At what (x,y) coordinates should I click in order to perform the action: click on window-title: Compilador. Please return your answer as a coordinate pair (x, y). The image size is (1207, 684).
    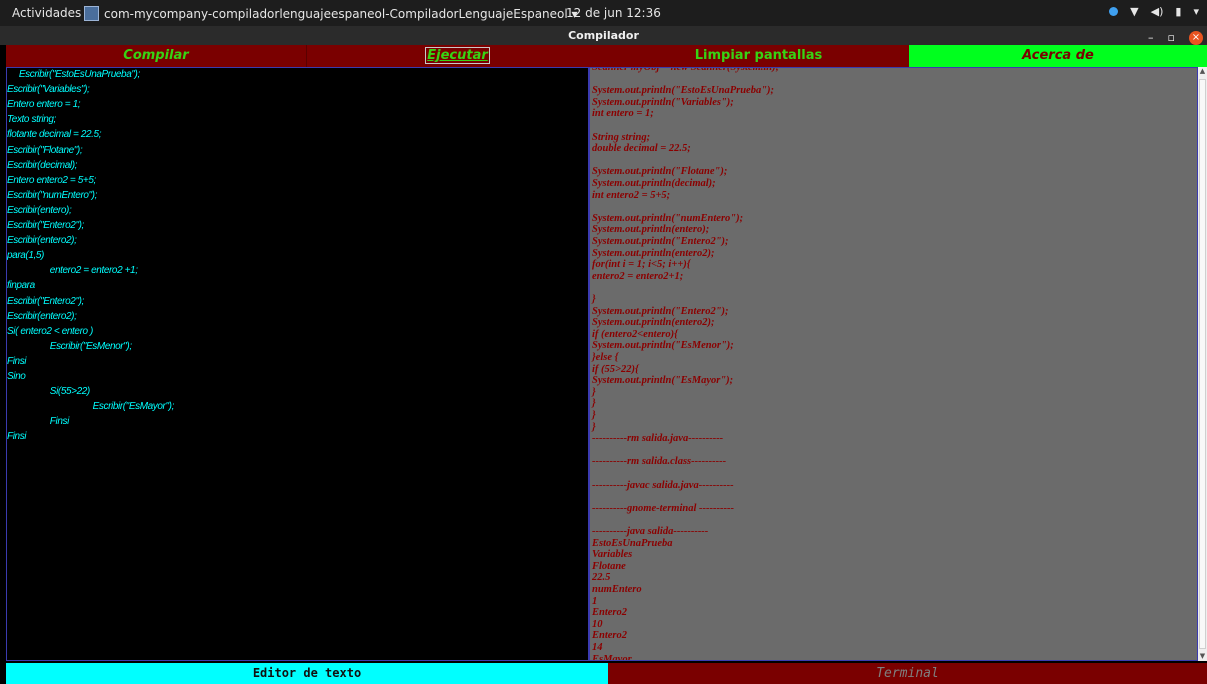
    Looking at the image, I should click on (603, 35).